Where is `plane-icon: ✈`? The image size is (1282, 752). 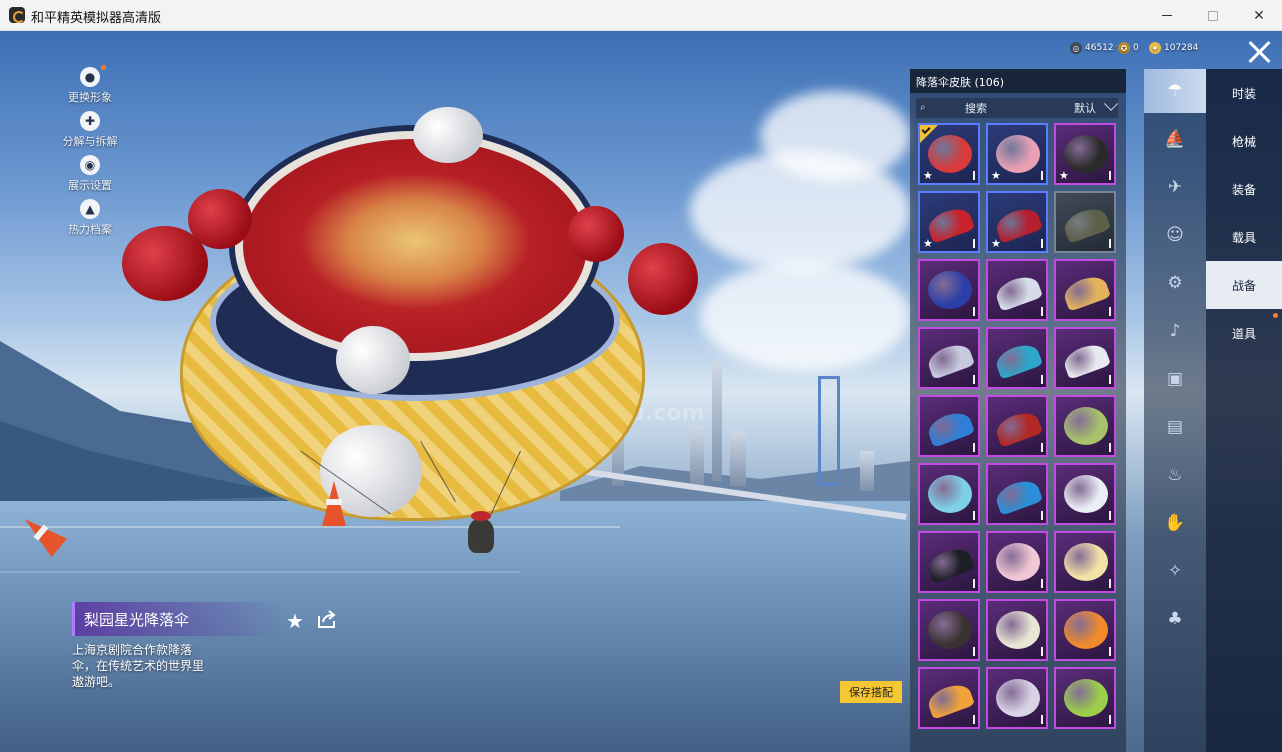 plane-icon: ✈ is located at coordinates (1175, 187).